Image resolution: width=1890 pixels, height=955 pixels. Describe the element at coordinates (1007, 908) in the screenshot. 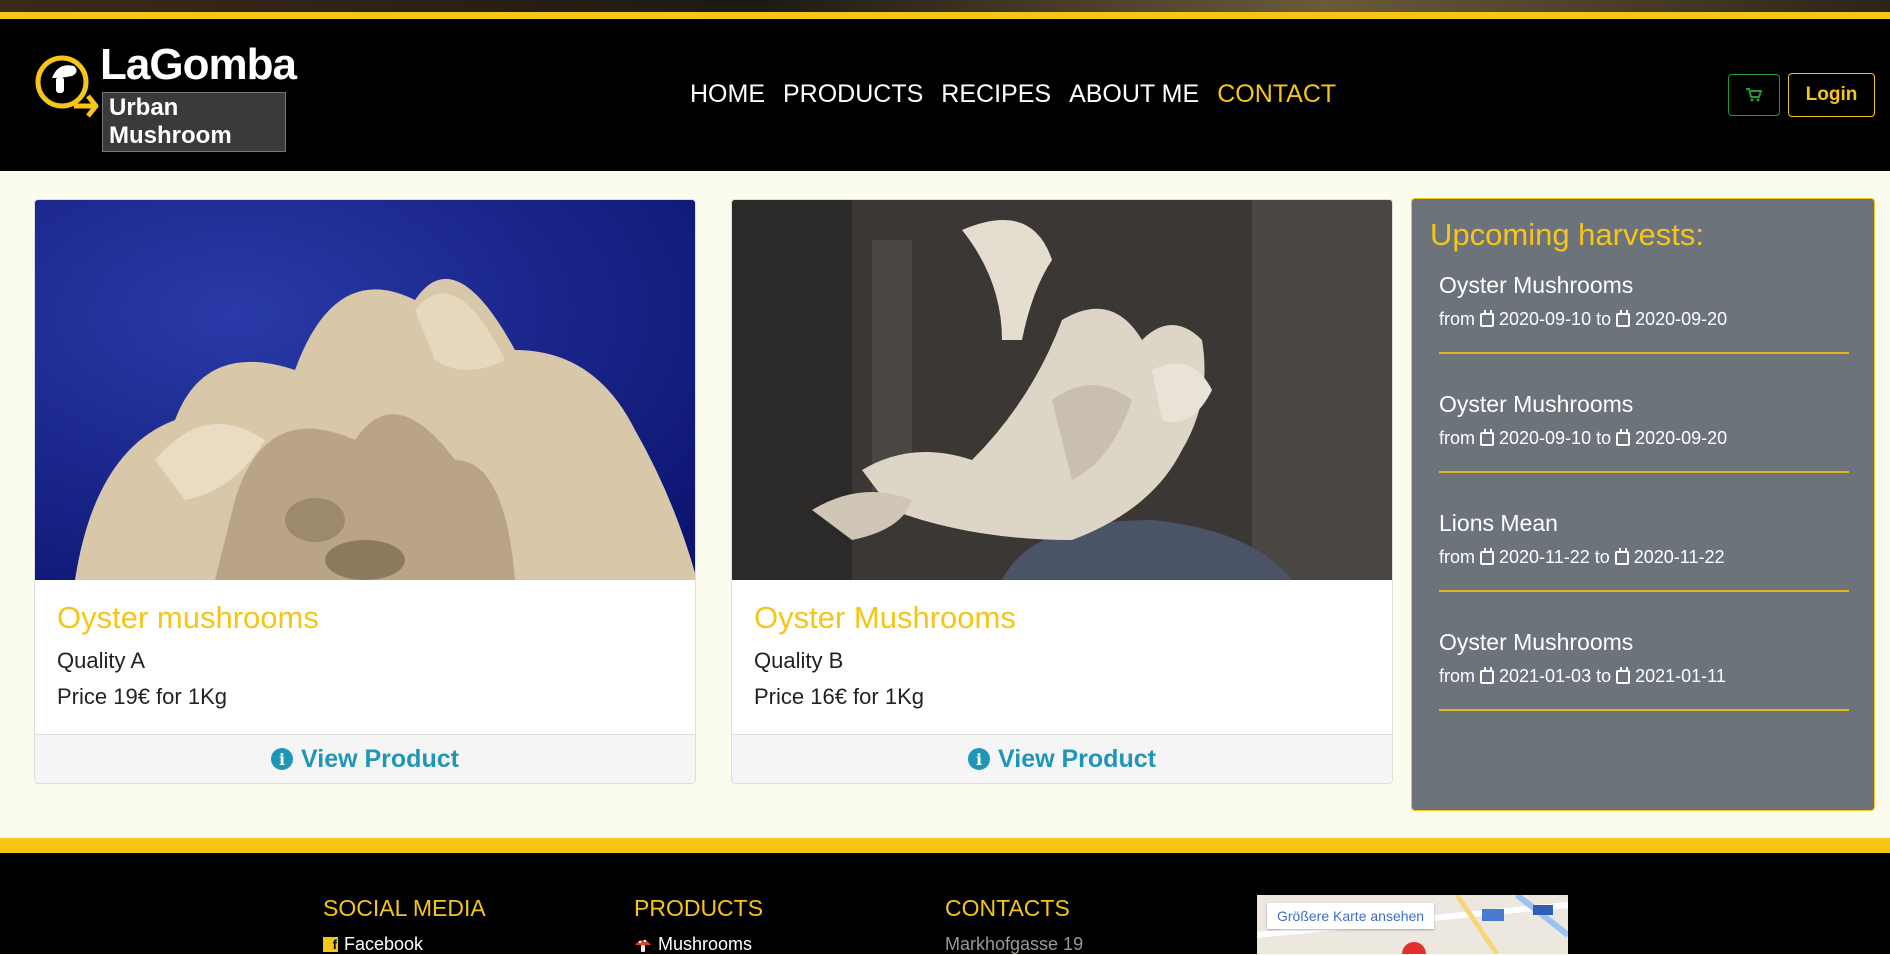

I see `footer-contacts-title: CONTACTS` at that location.